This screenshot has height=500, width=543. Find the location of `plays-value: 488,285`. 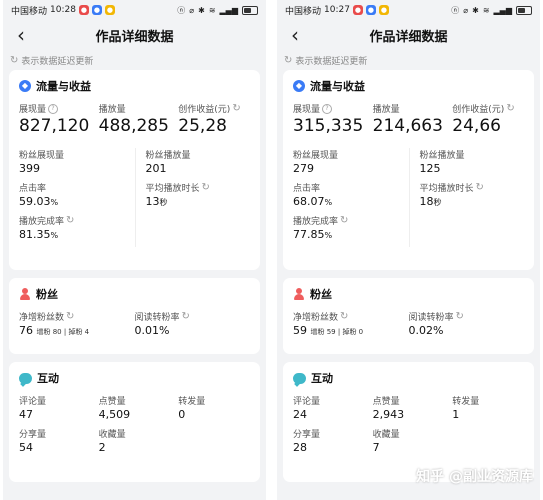

plays-value: 488,285 is located at coordinates (133, 126).